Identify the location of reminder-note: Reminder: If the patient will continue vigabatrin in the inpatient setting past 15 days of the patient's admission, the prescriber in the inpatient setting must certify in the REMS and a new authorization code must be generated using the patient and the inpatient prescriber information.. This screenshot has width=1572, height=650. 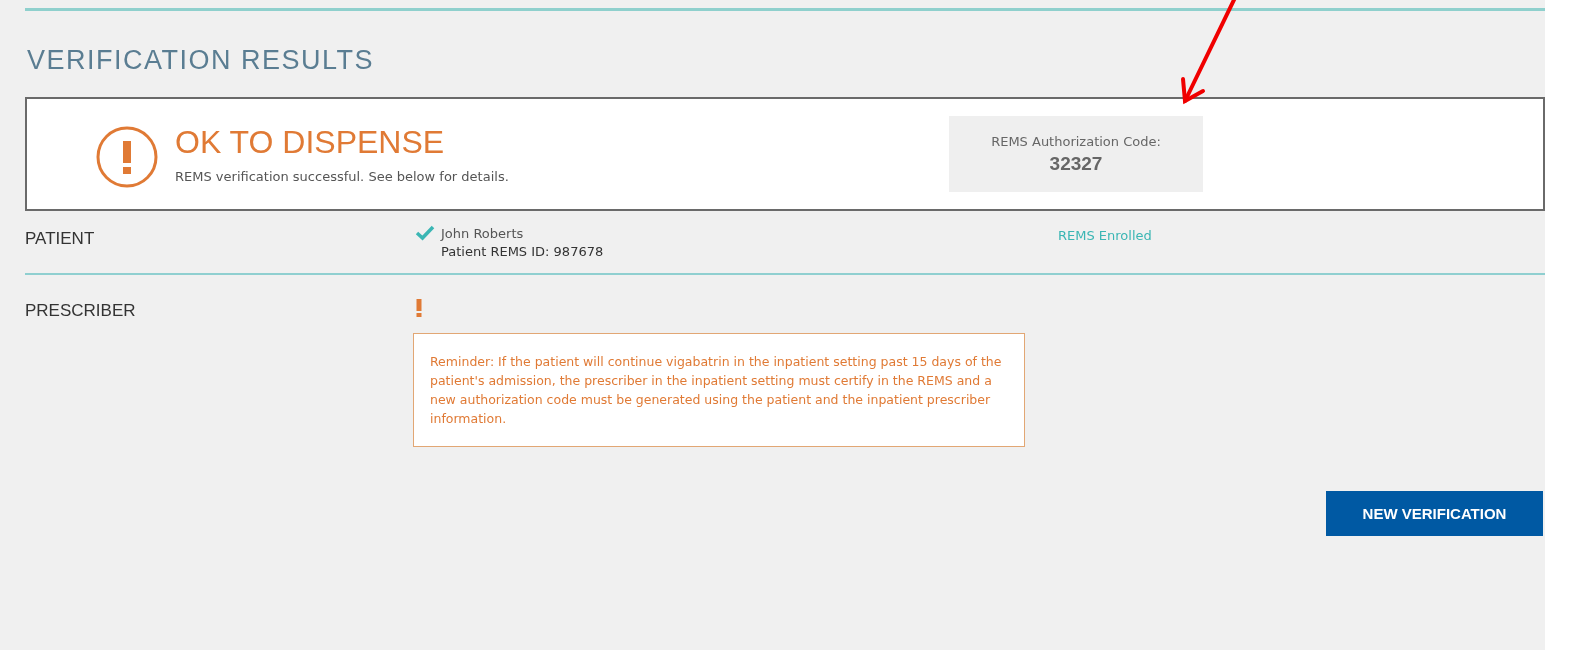
(719, 390).